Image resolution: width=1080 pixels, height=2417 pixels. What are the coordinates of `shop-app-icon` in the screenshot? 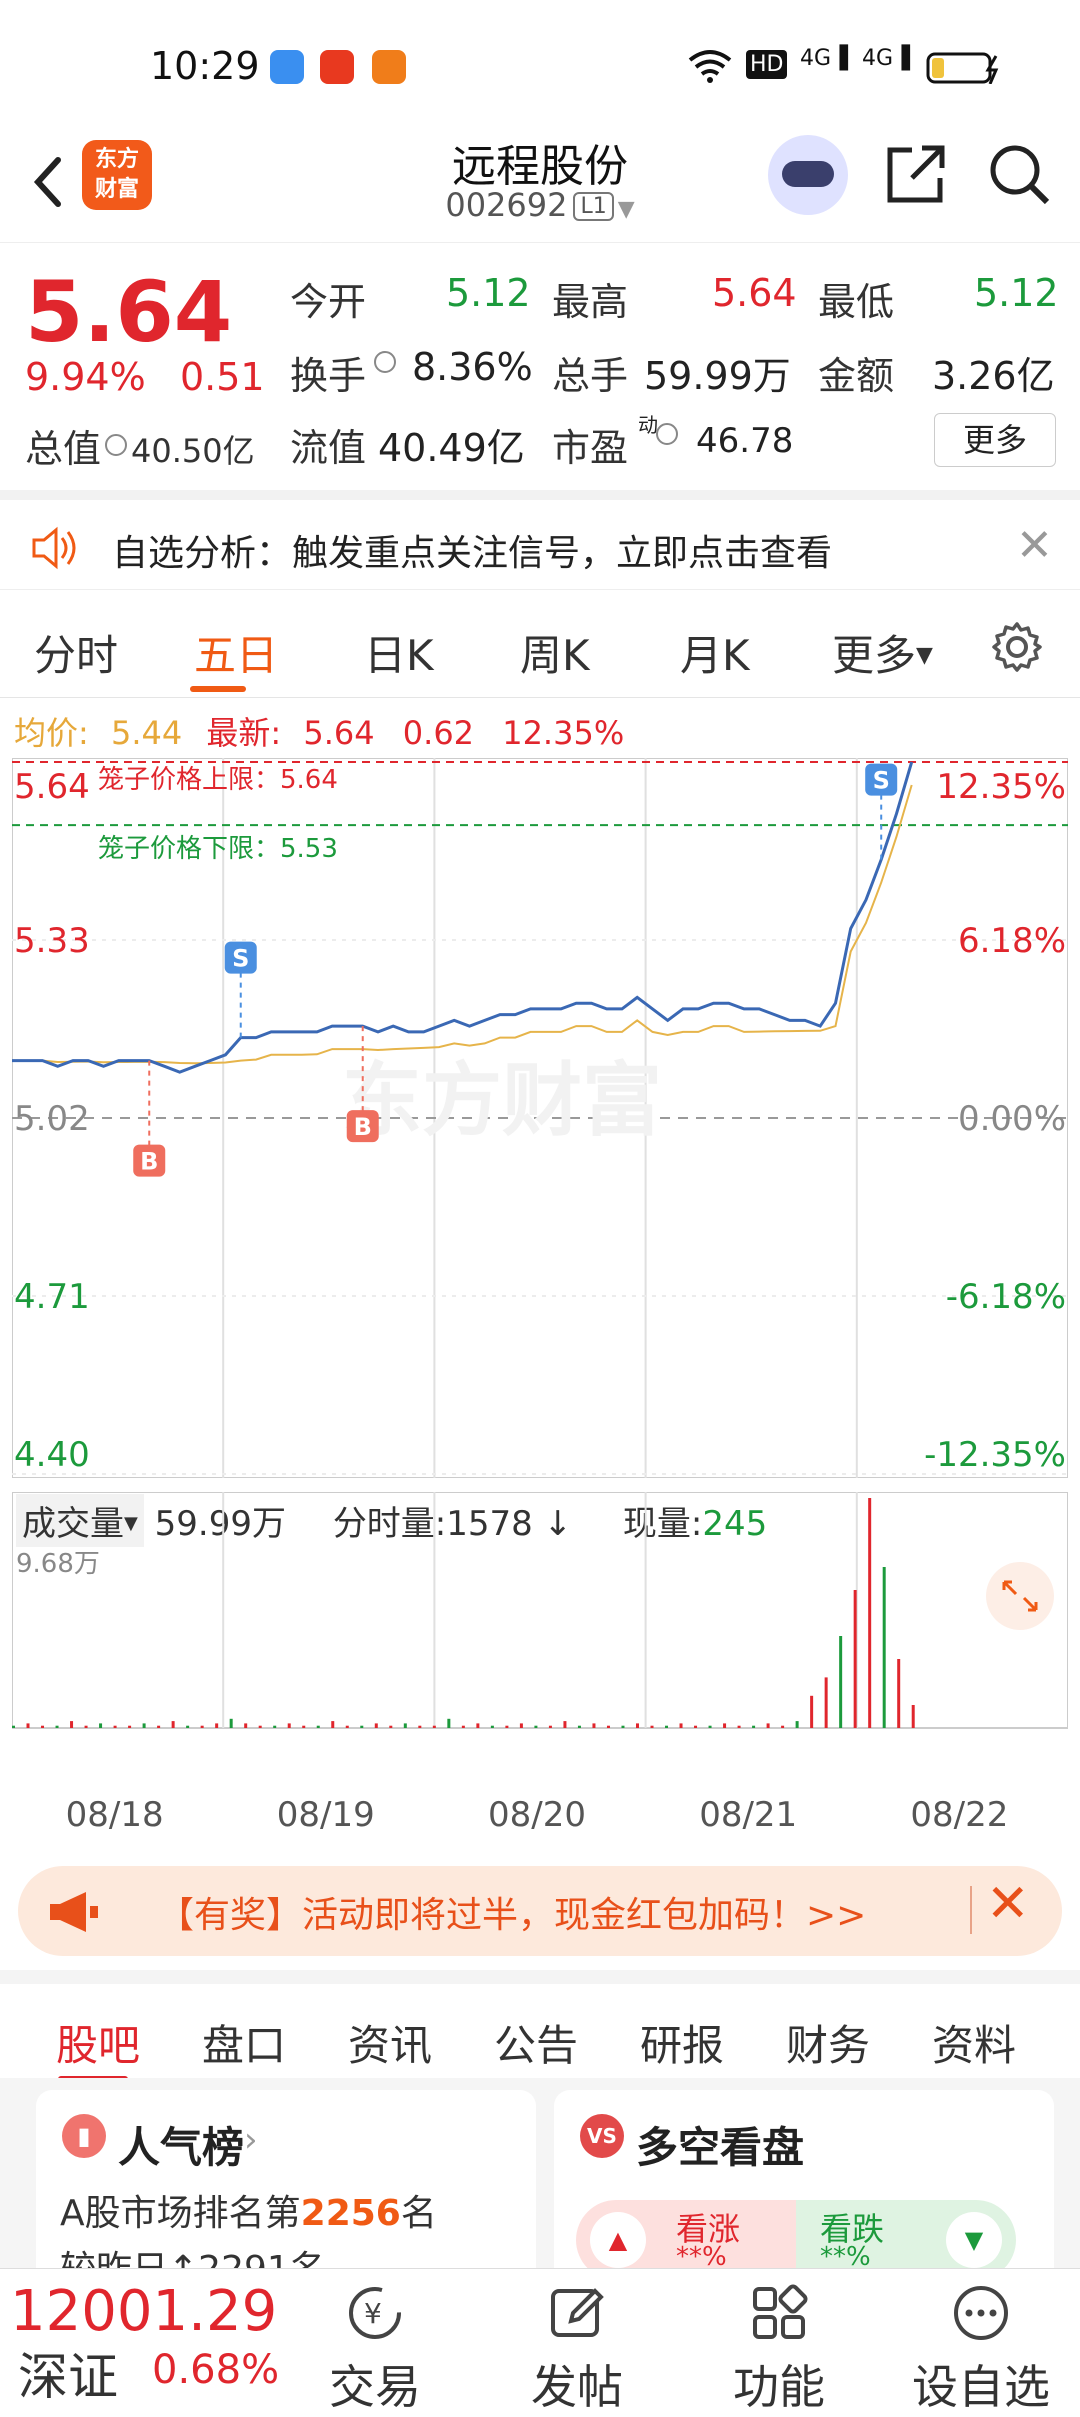 It's located at (389, 67).